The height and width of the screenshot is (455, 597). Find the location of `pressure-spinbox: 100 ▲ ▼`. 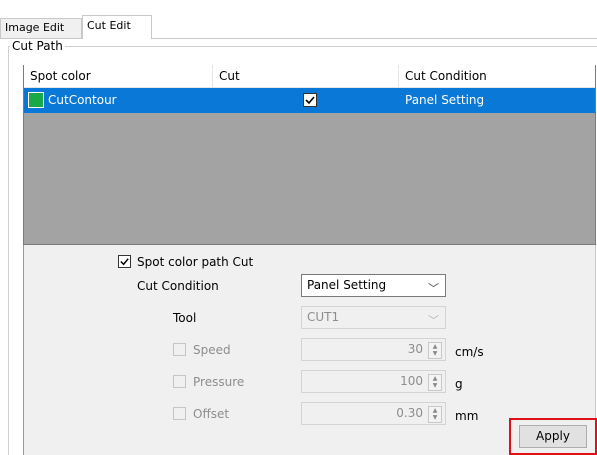

pressure-spinbox: 100 ▲ ▼ is located at coordinates (373, 381).